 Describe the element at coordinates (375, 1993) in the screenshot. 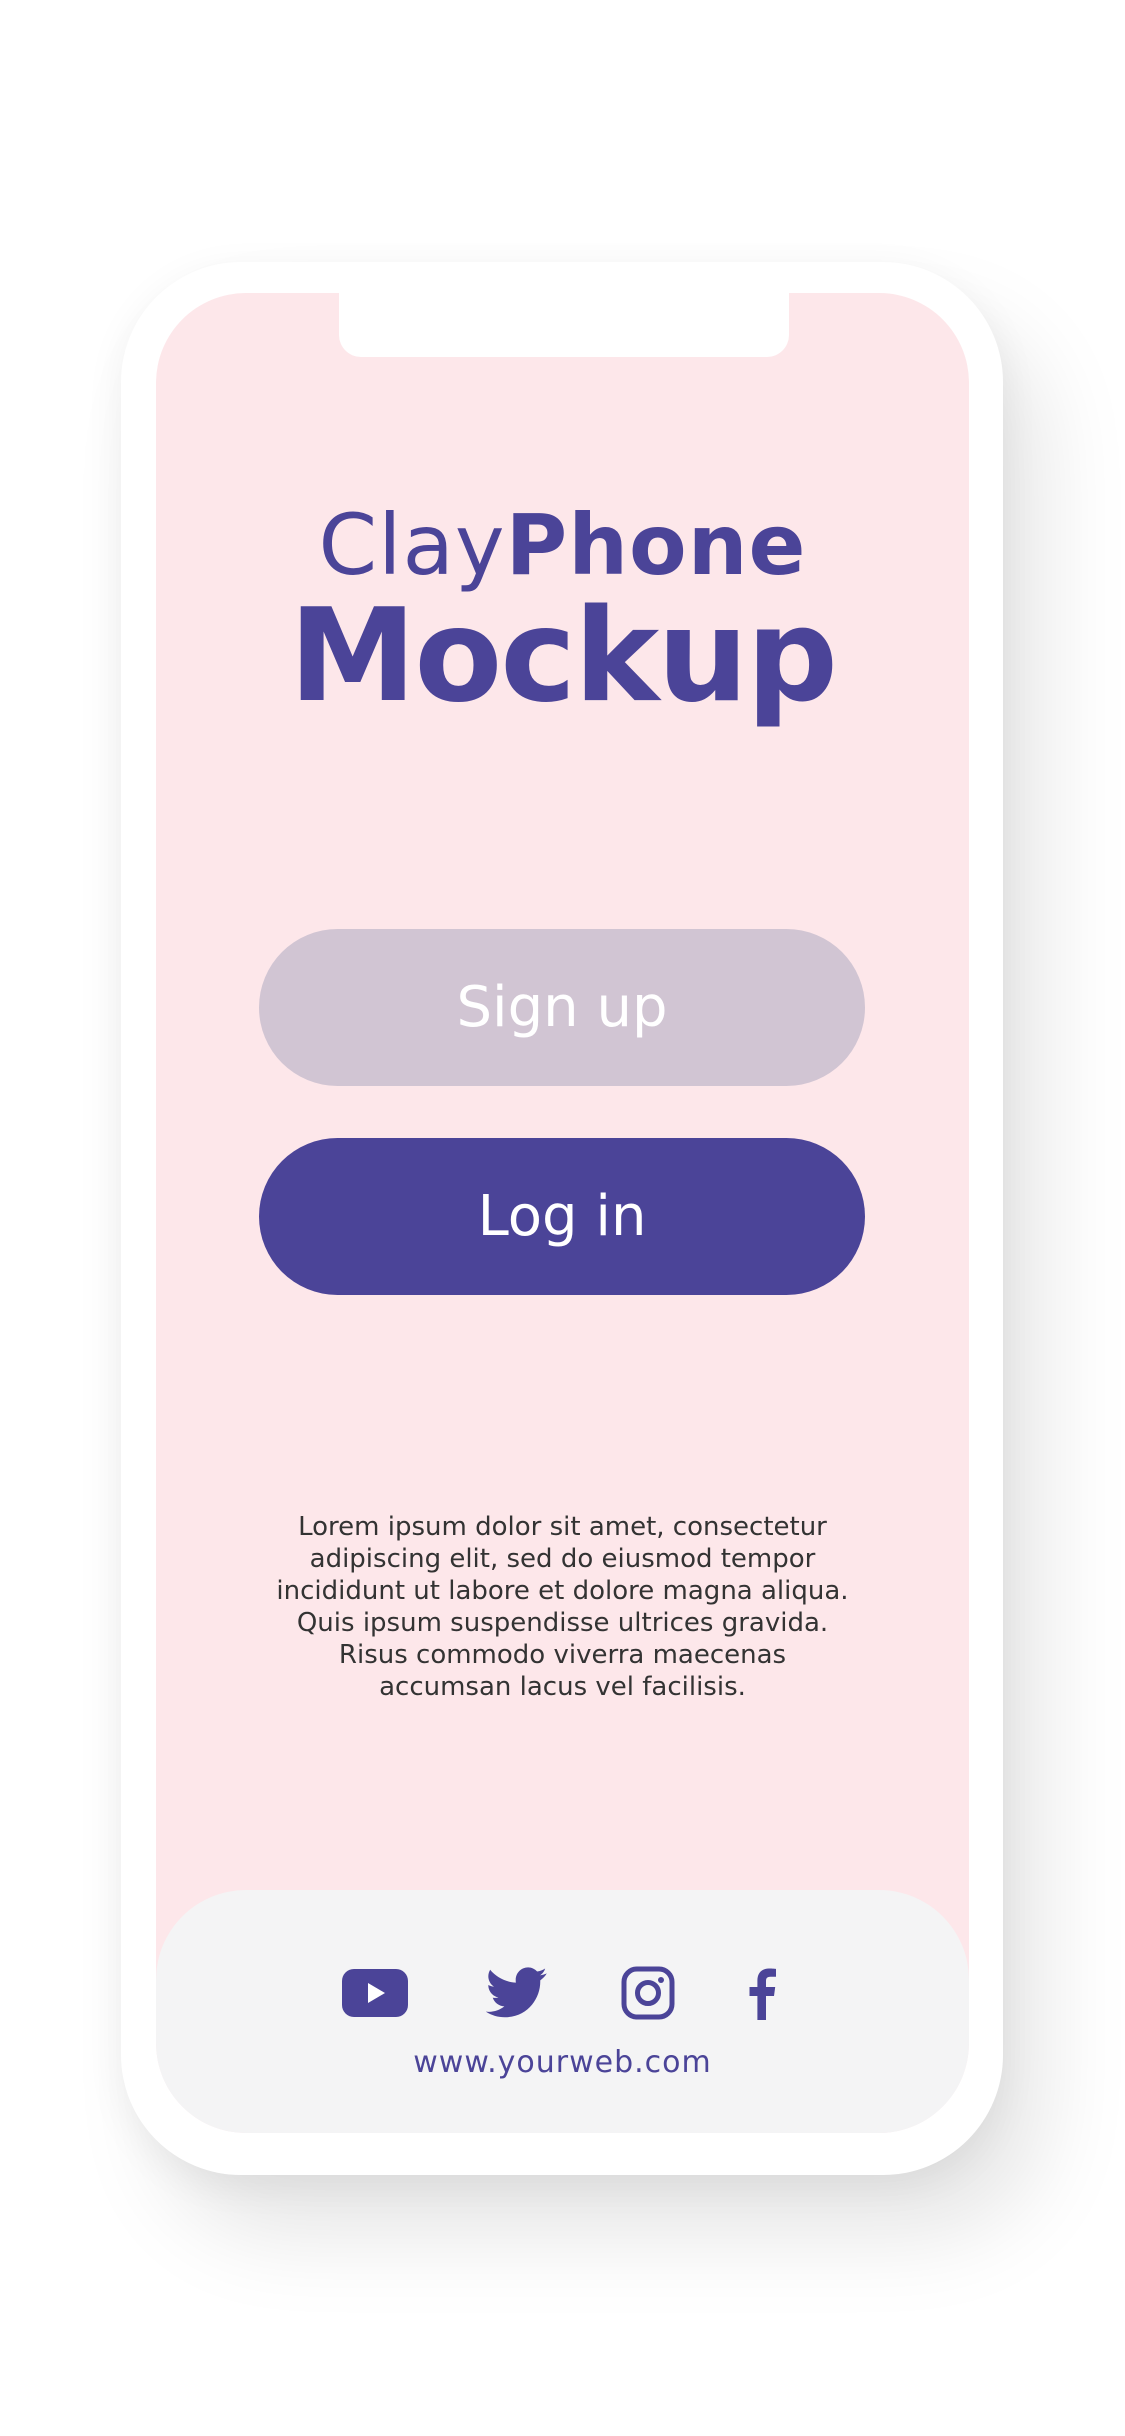

I see `youtube-icon` at that location.